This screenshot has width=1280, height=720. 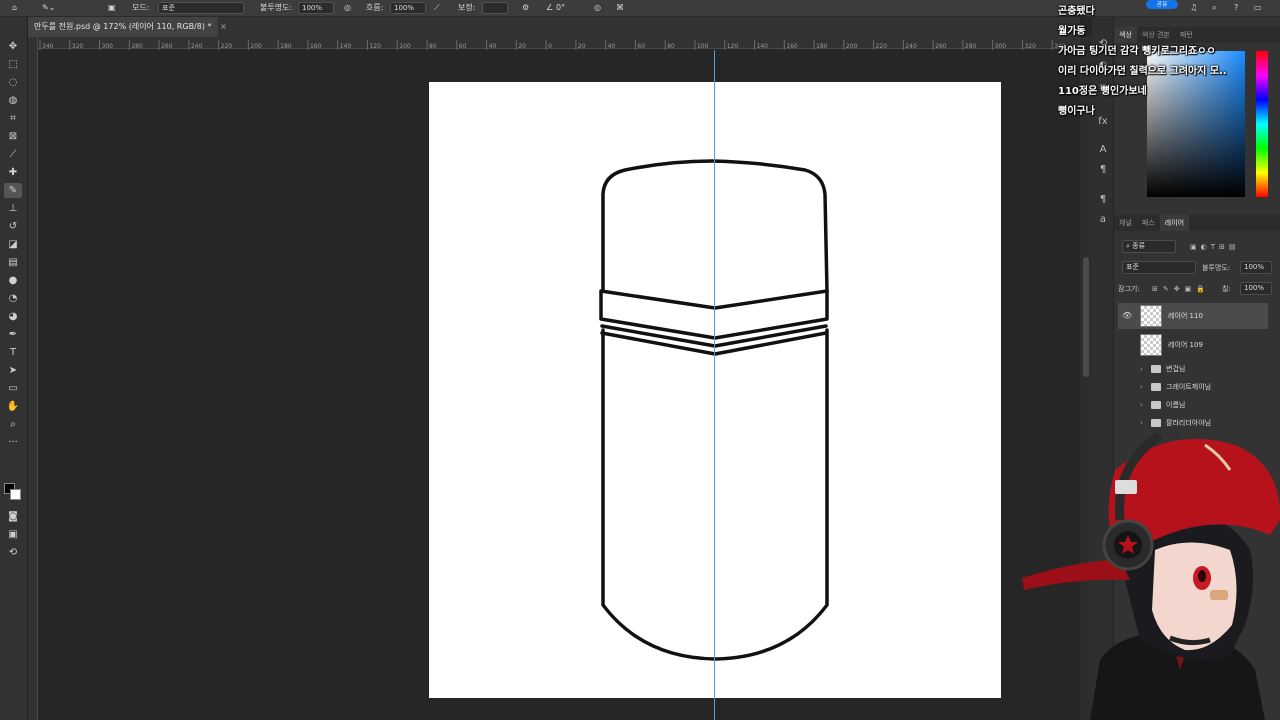 I want to click on layer-filter-select: ⌕ 종류, so click(x=1149, y=246).